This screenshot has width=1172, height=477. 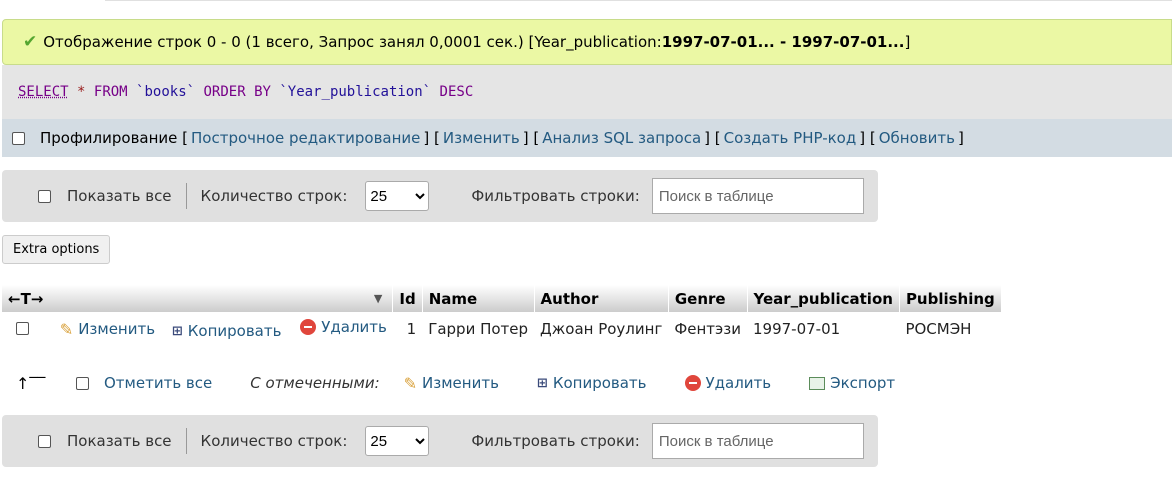 What do you see at coordinates (478, 298) in the screenshot?
I see `column-header-name: Name` at bounding box center [478, 298].